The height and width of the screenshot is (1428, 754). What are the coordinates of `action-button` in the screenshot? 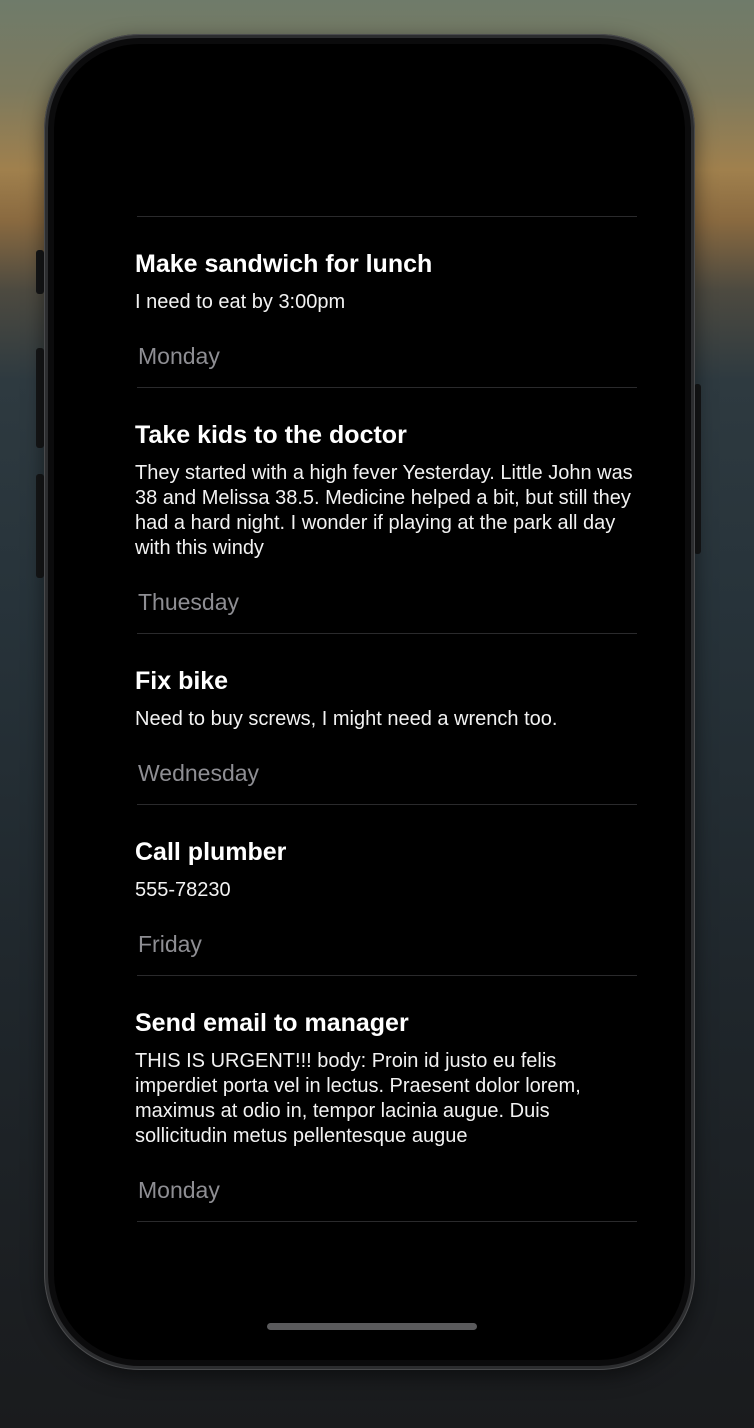 It's located at (40, 272).